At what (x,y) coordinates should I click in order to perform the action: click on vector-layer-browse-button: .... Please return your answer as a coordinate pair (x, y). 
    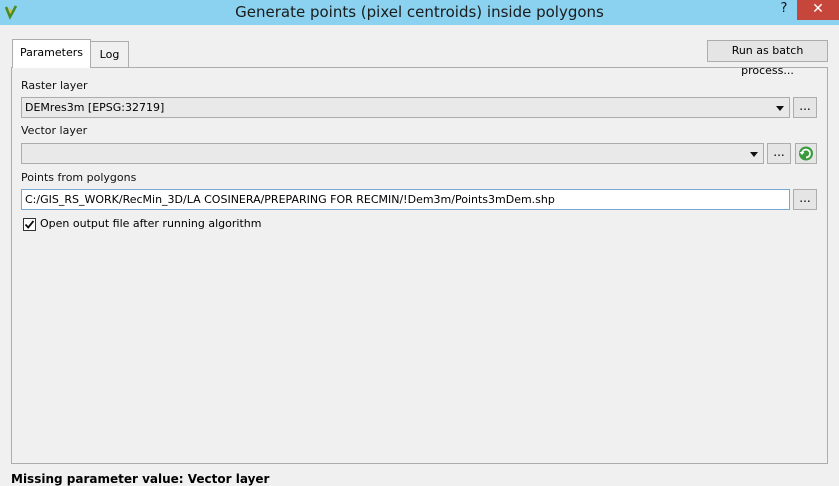
    Looking at the image, I should click on (779, 153).